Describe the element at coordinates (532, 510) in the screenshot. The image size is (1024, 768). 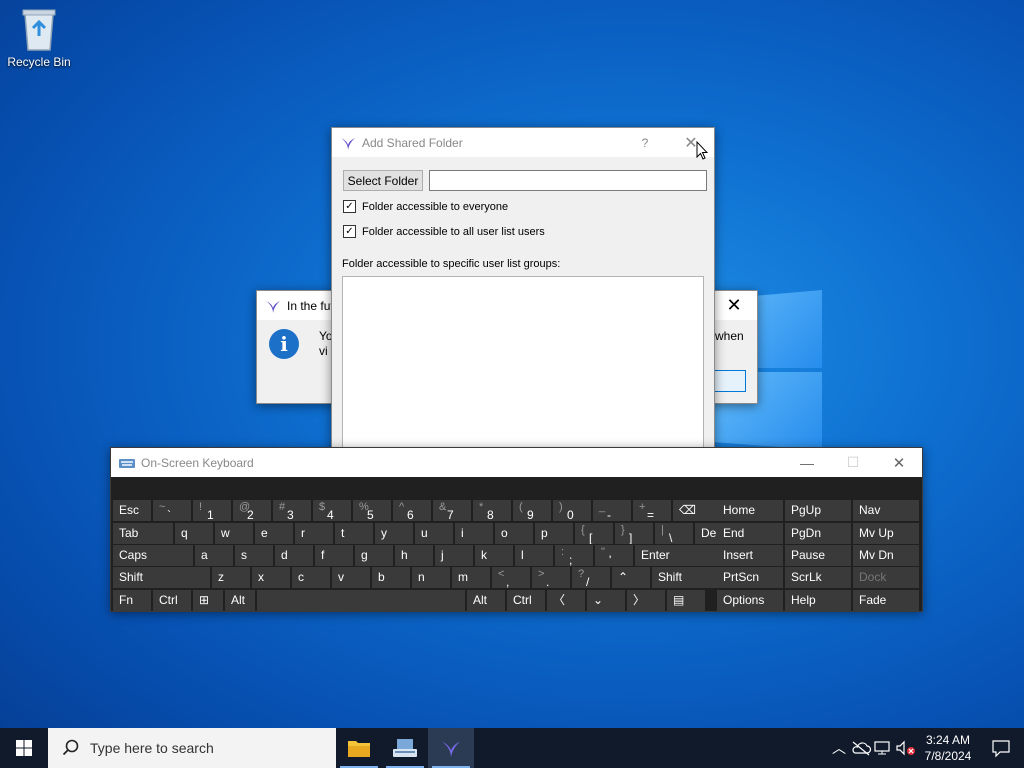
I see `osk-key-9: (9` at that location.